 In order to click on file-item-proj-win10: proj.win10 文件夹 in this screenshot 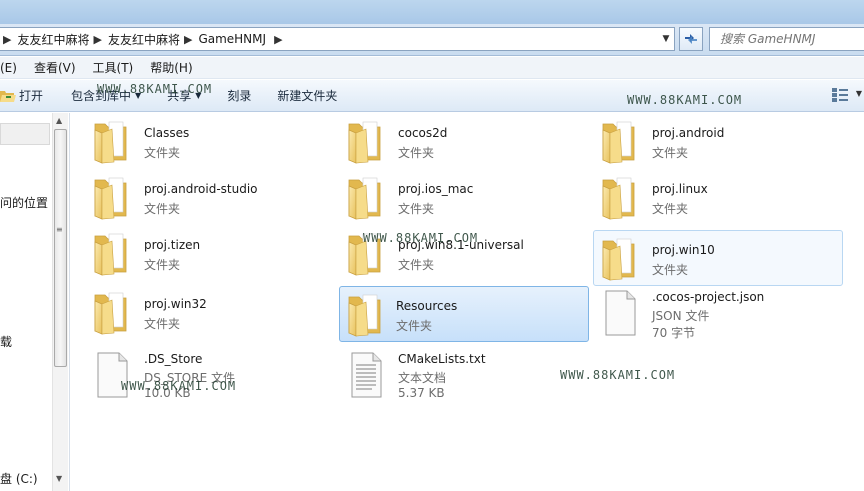, I will do `click(718, 258)`.